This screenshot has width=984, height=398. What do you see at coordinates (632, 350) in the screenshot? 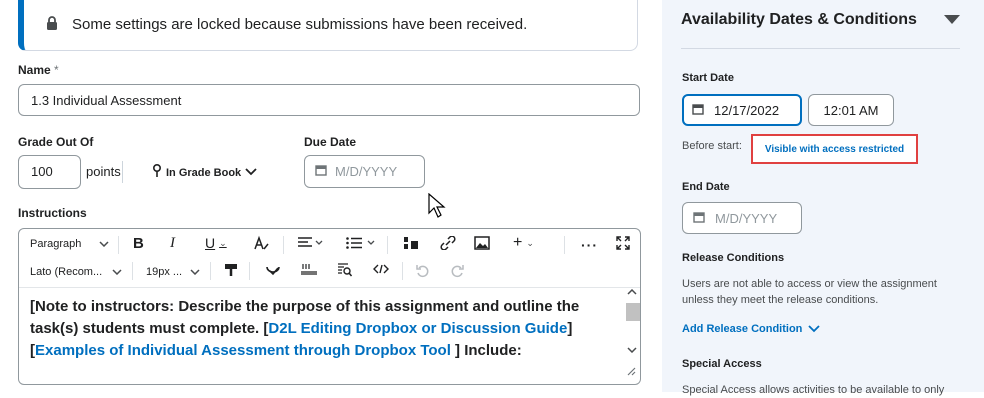
I see `scroll-down-icon` at bounding box center [632, 350].